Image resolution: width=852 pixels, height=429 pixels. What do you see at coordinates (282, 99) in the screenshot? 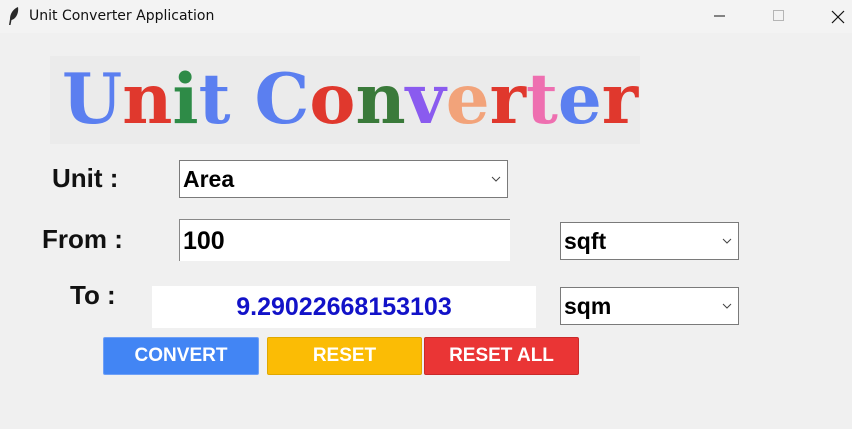
I see `logo-letter: C` at bounding box center [282, 99].